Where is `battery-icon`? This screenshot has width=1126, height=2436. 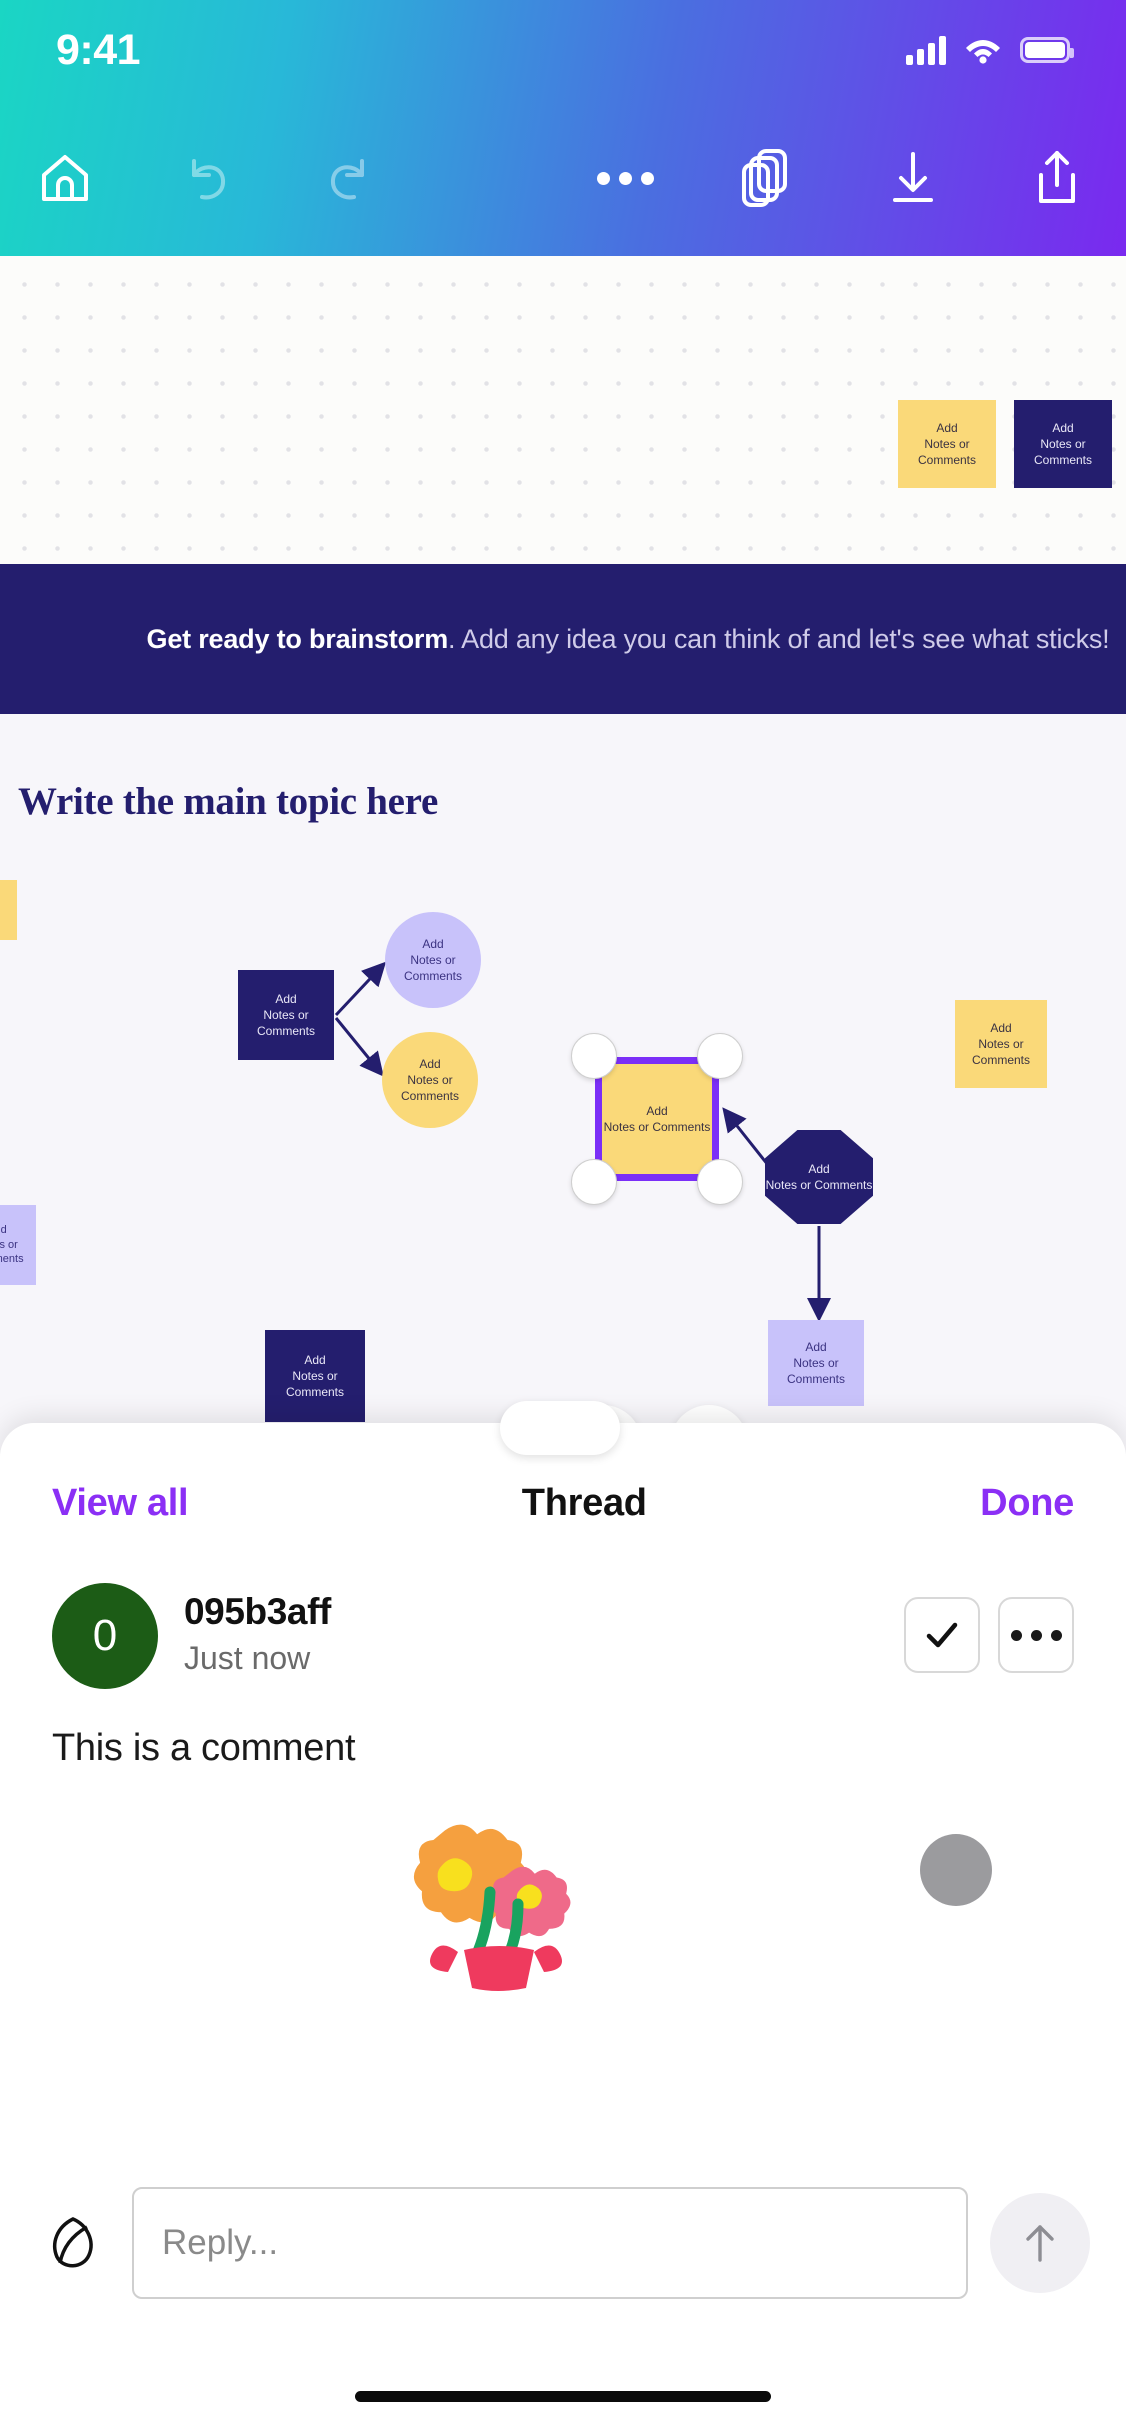 battery-icon is located at coordinates (1047, 50).